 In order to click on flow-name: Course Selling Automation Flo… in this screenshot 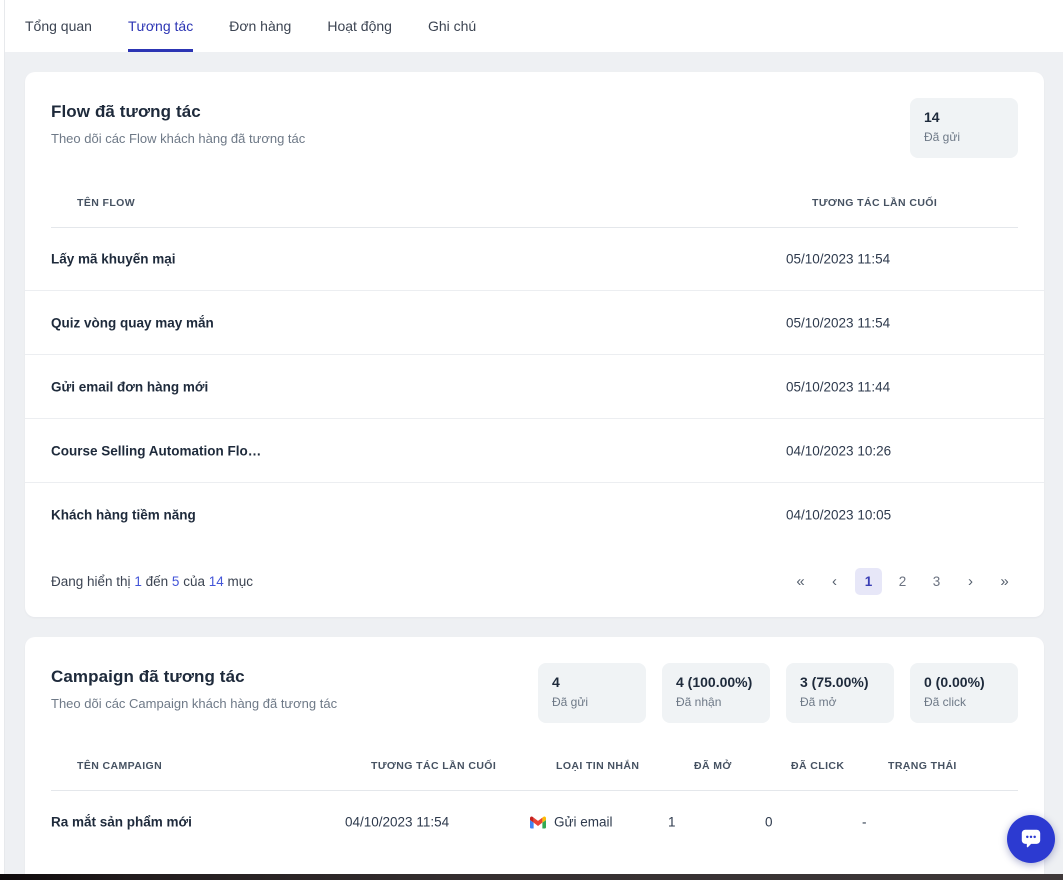, I will do `click(156, 450)`.